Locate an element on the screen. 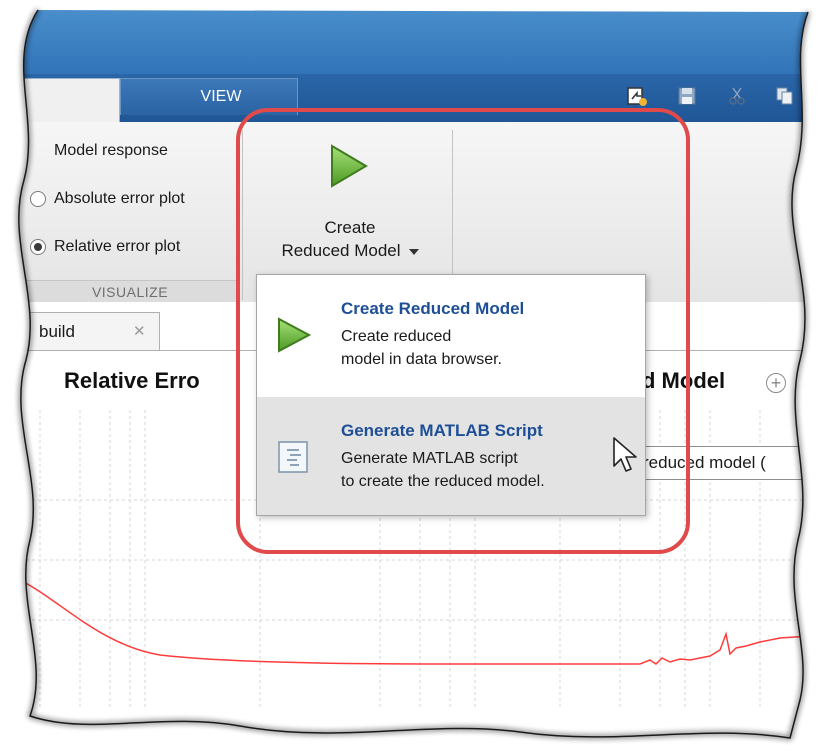 The image size is (818, 751). visualize-group-label: VISUALIZE is located at coordinates (130, 291).